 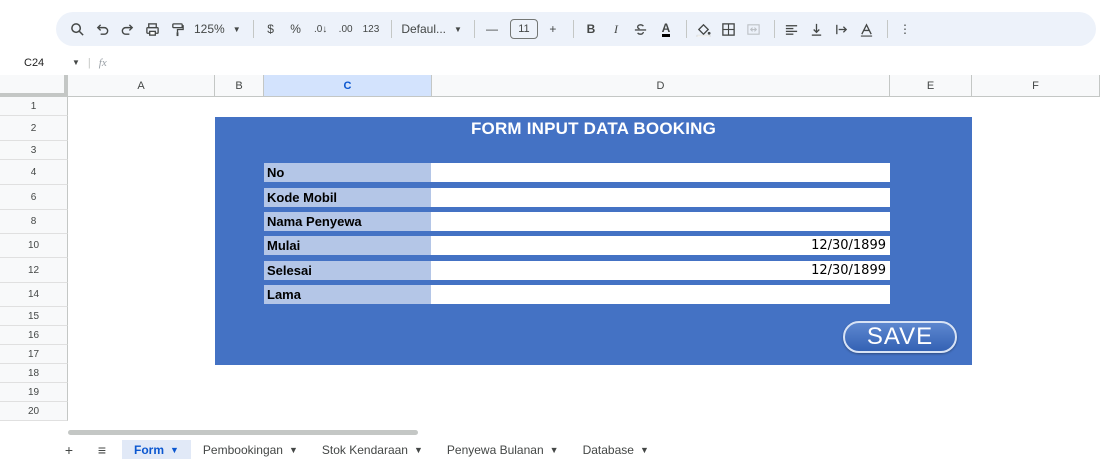 I want to click on field-nama-penyewa: Nama Penyewa, so click(x=577, y=221).